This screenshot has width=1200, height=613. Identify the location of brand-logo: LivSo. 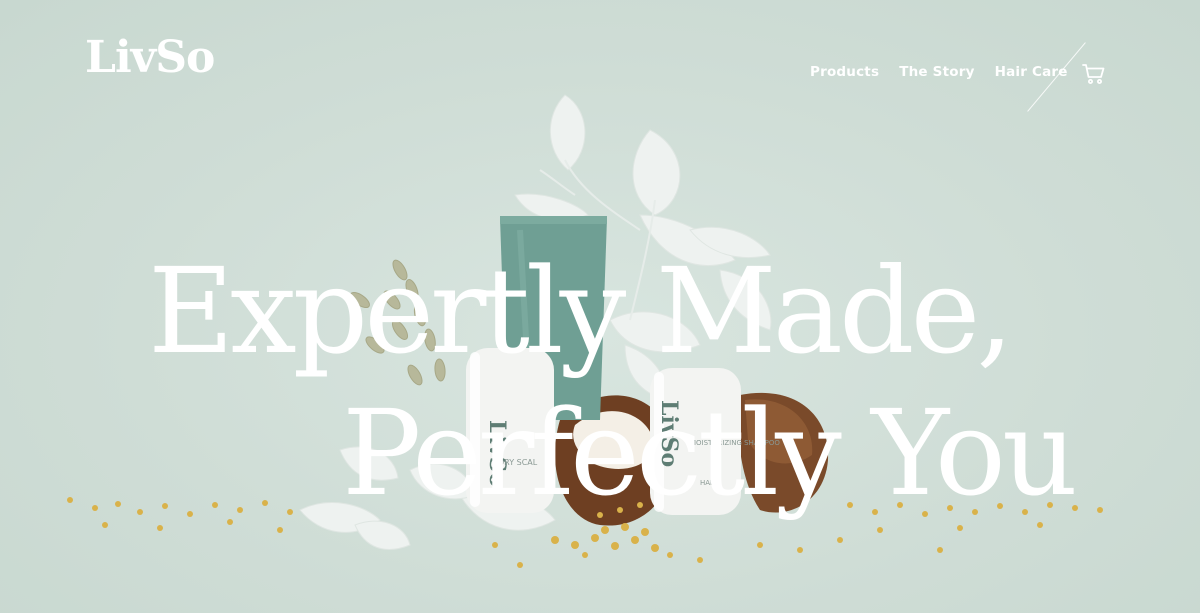
(150, 58).